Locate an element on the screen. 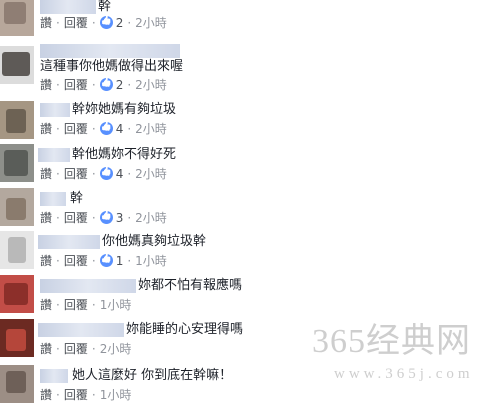  comment-item: 這種事你他媽做得出來喔 讚·回覆·2·2小時 is located at coordinates (248, 71).